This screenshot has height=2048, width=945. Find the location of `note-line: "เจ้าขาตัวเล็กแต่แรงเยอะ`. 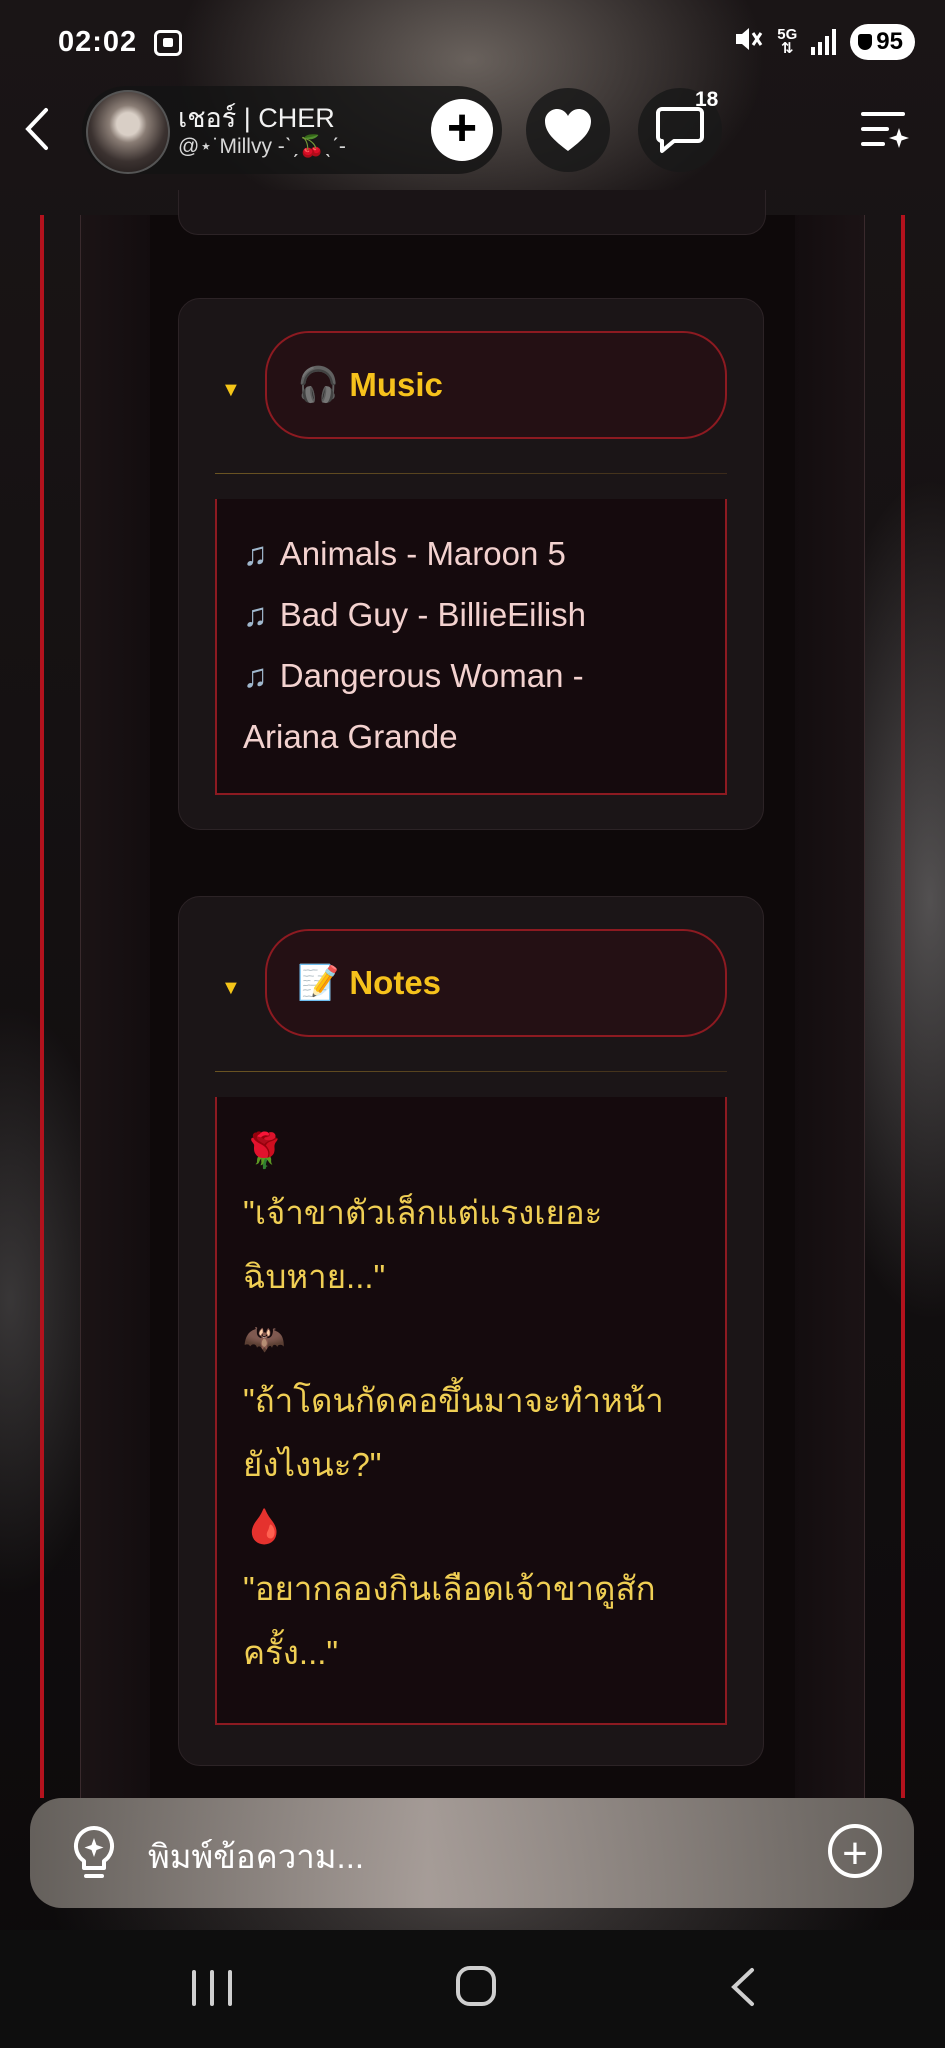

note-line: "เจ้าขาตัวเล็กแต่แรงเยอะ is located at coordinates (423, 1212).